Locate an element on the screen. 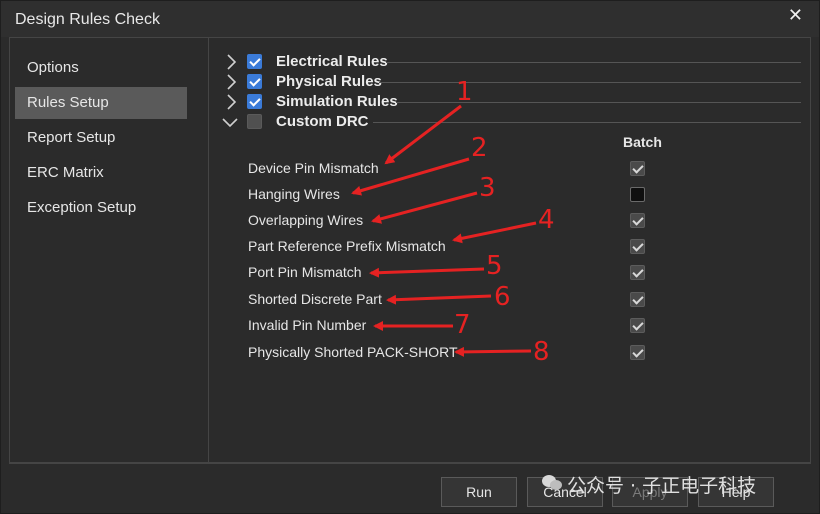  annotation-number-4: 4 is located at coordinates (546, 220).